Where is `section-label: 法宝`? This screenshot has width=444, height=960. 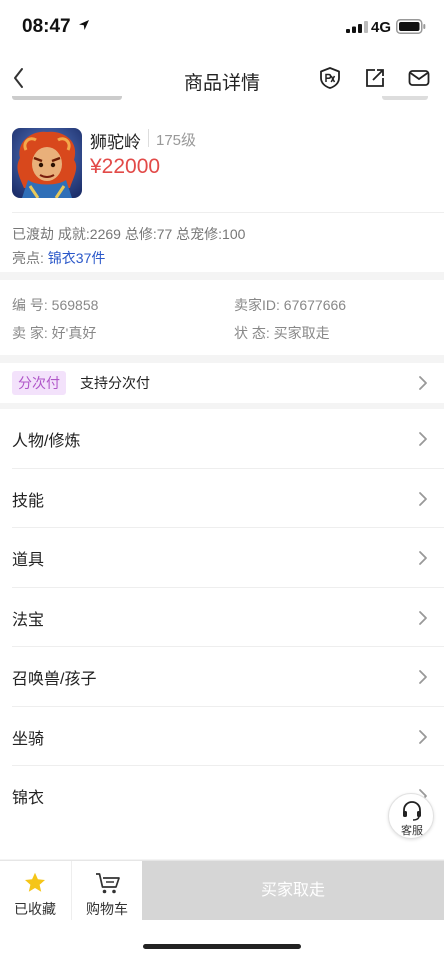 section-label: 法宝 is located at coordinates (28, 620).